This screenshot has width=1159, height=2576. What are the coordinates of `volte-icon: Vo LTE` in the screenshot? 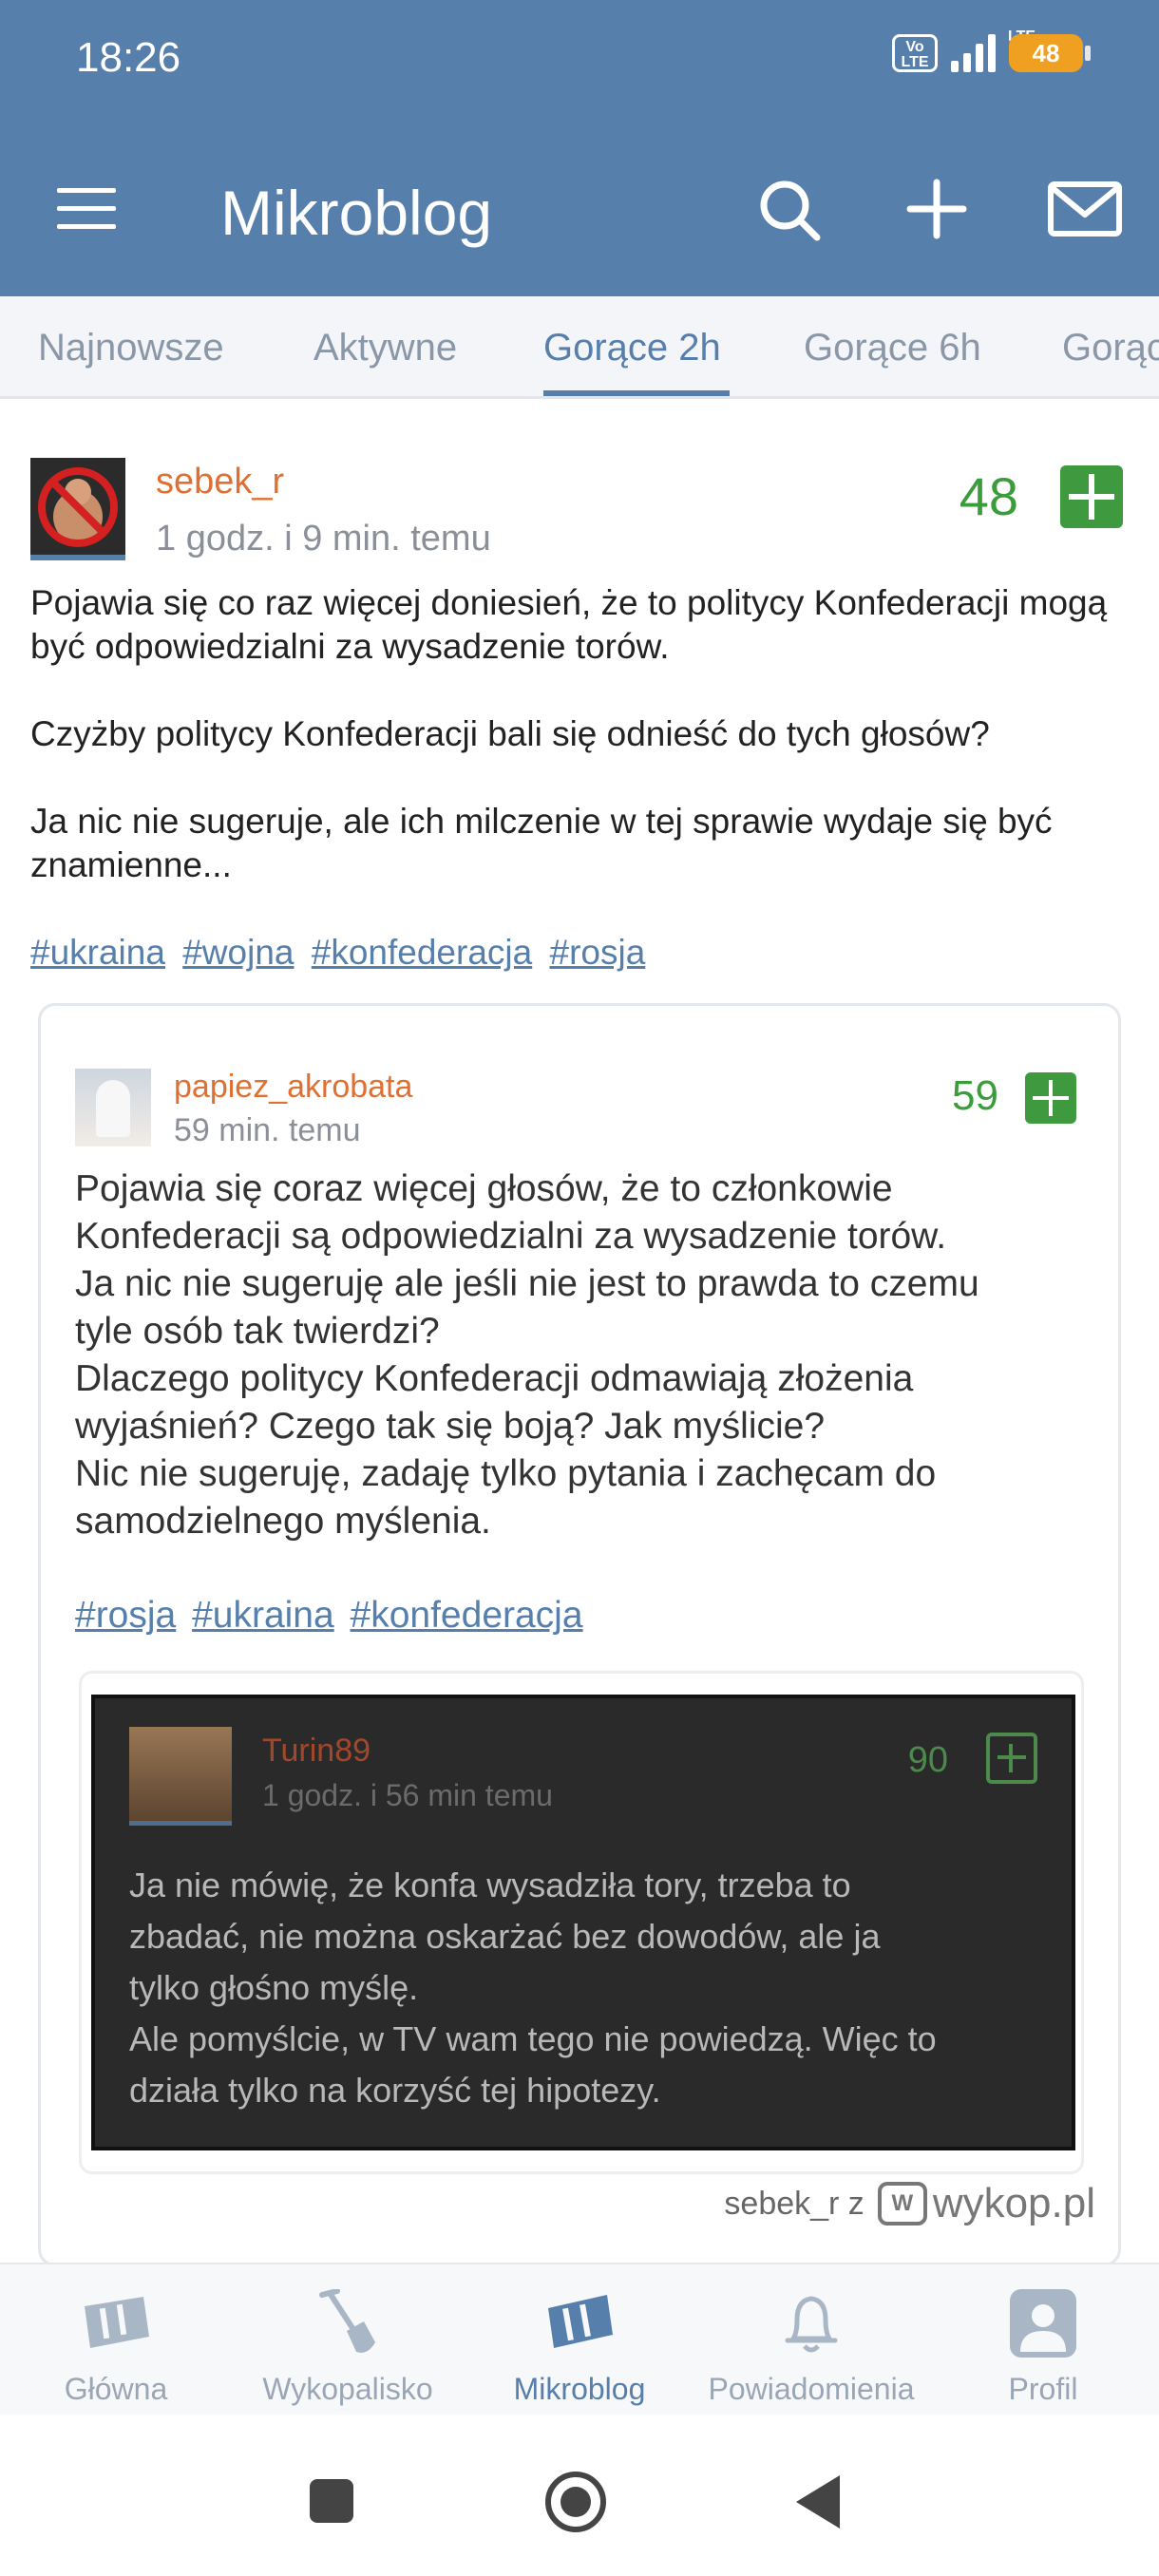 It's located at (915, 53).